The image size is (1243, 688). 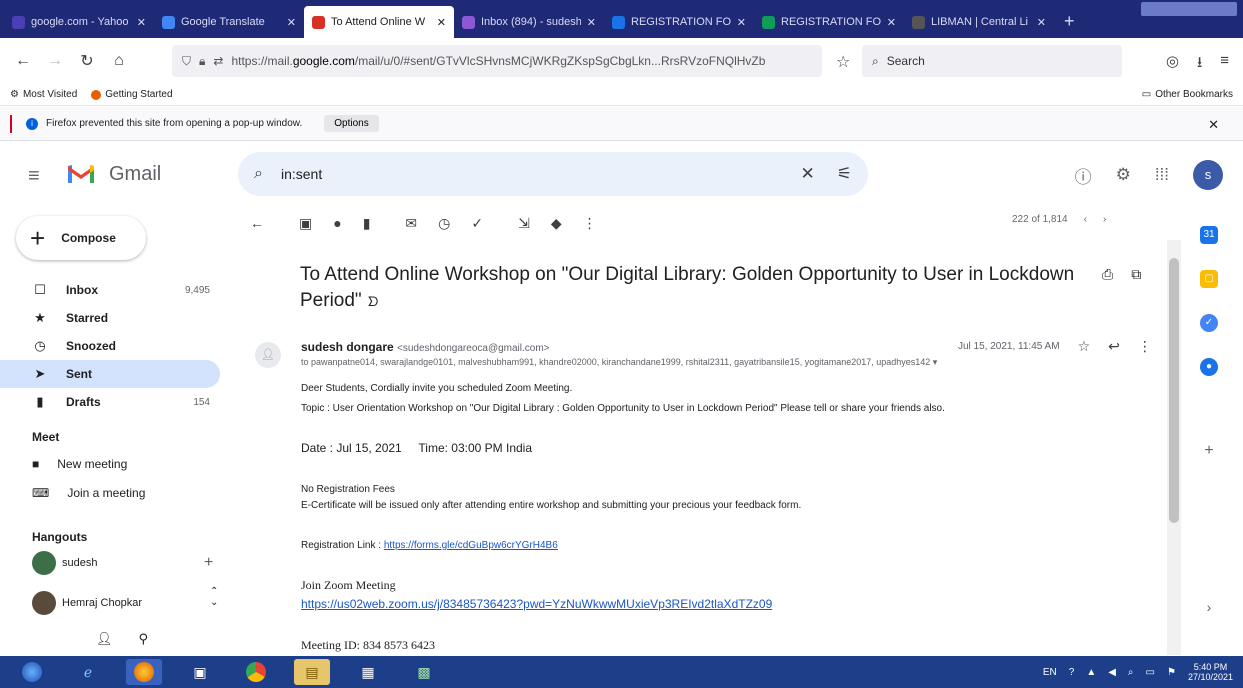 I want to click on important-marker-icon: ᗤ, so click(x=373, y=301).